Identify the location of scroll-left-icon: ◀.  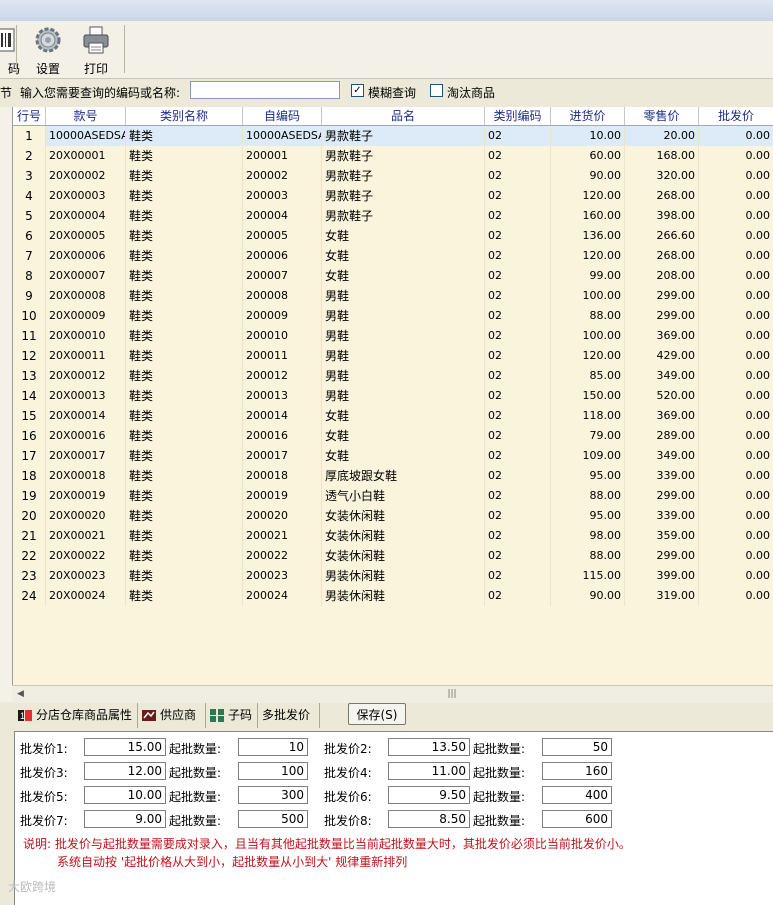
(20, 694).